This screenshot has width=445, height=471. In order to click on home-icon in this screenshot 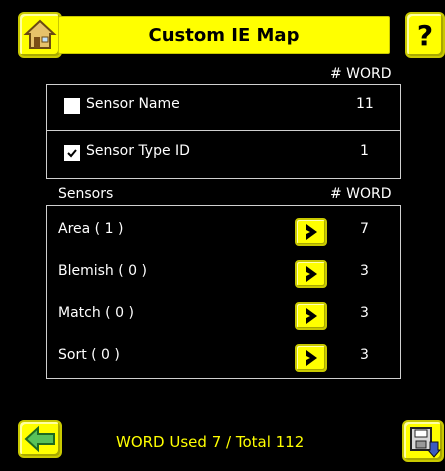, I will do `click(40, 34)`.